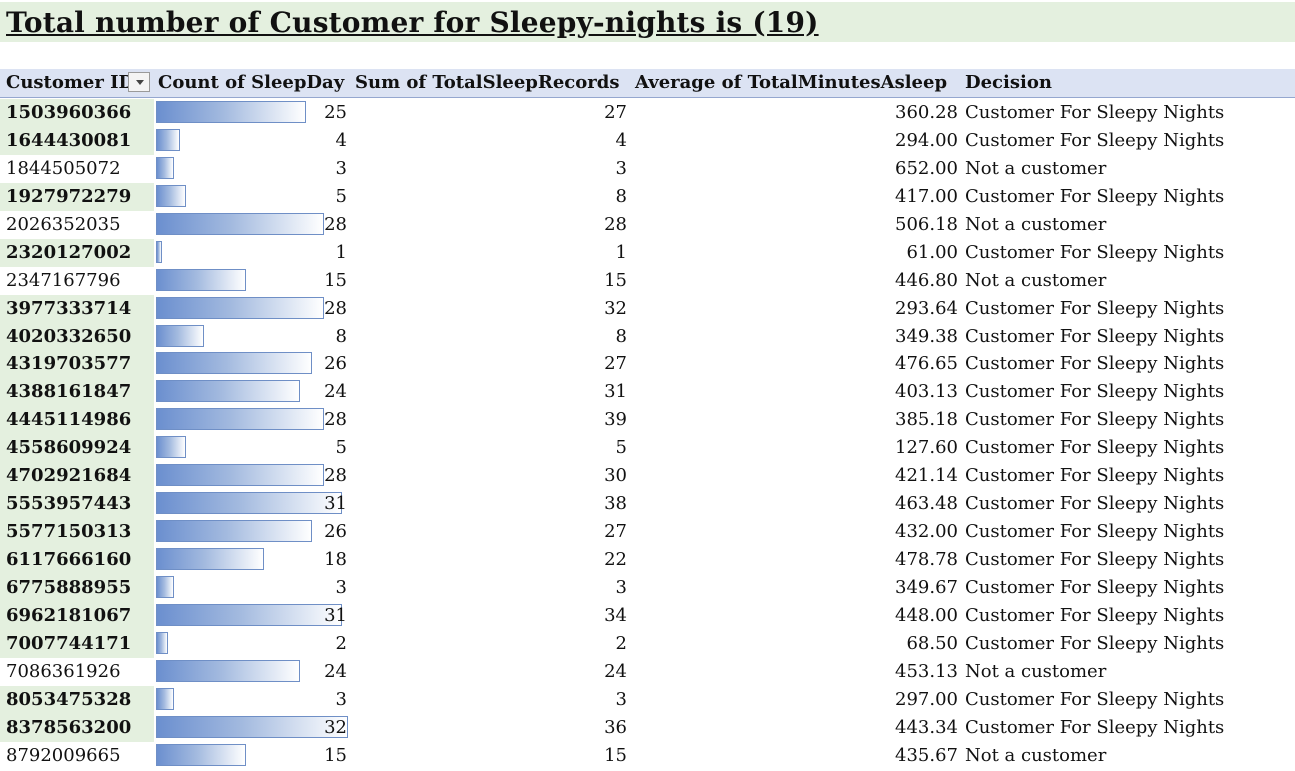  I want to click on count-sleepday-cell: 3, so click(341, 169).